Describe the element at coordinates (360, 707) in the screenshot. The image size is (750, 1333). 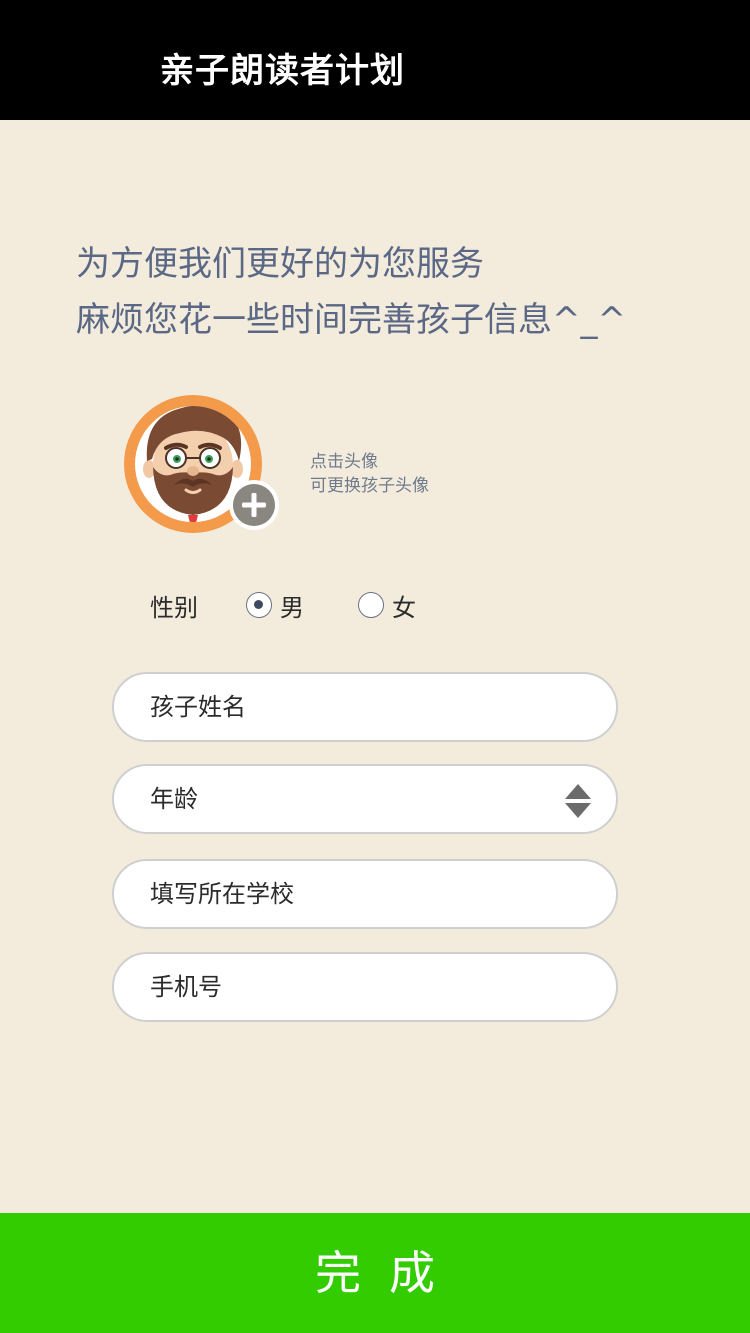
I see `child-name-input` at that location.